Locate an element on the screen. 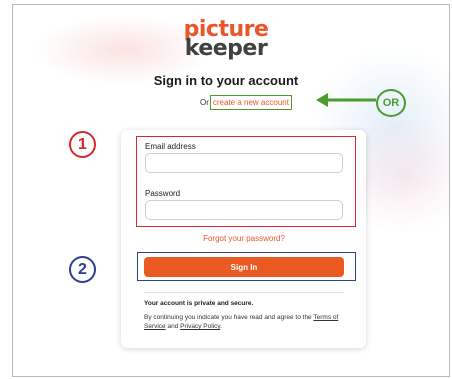  password-label: Password is located at coordinates (163, 193).